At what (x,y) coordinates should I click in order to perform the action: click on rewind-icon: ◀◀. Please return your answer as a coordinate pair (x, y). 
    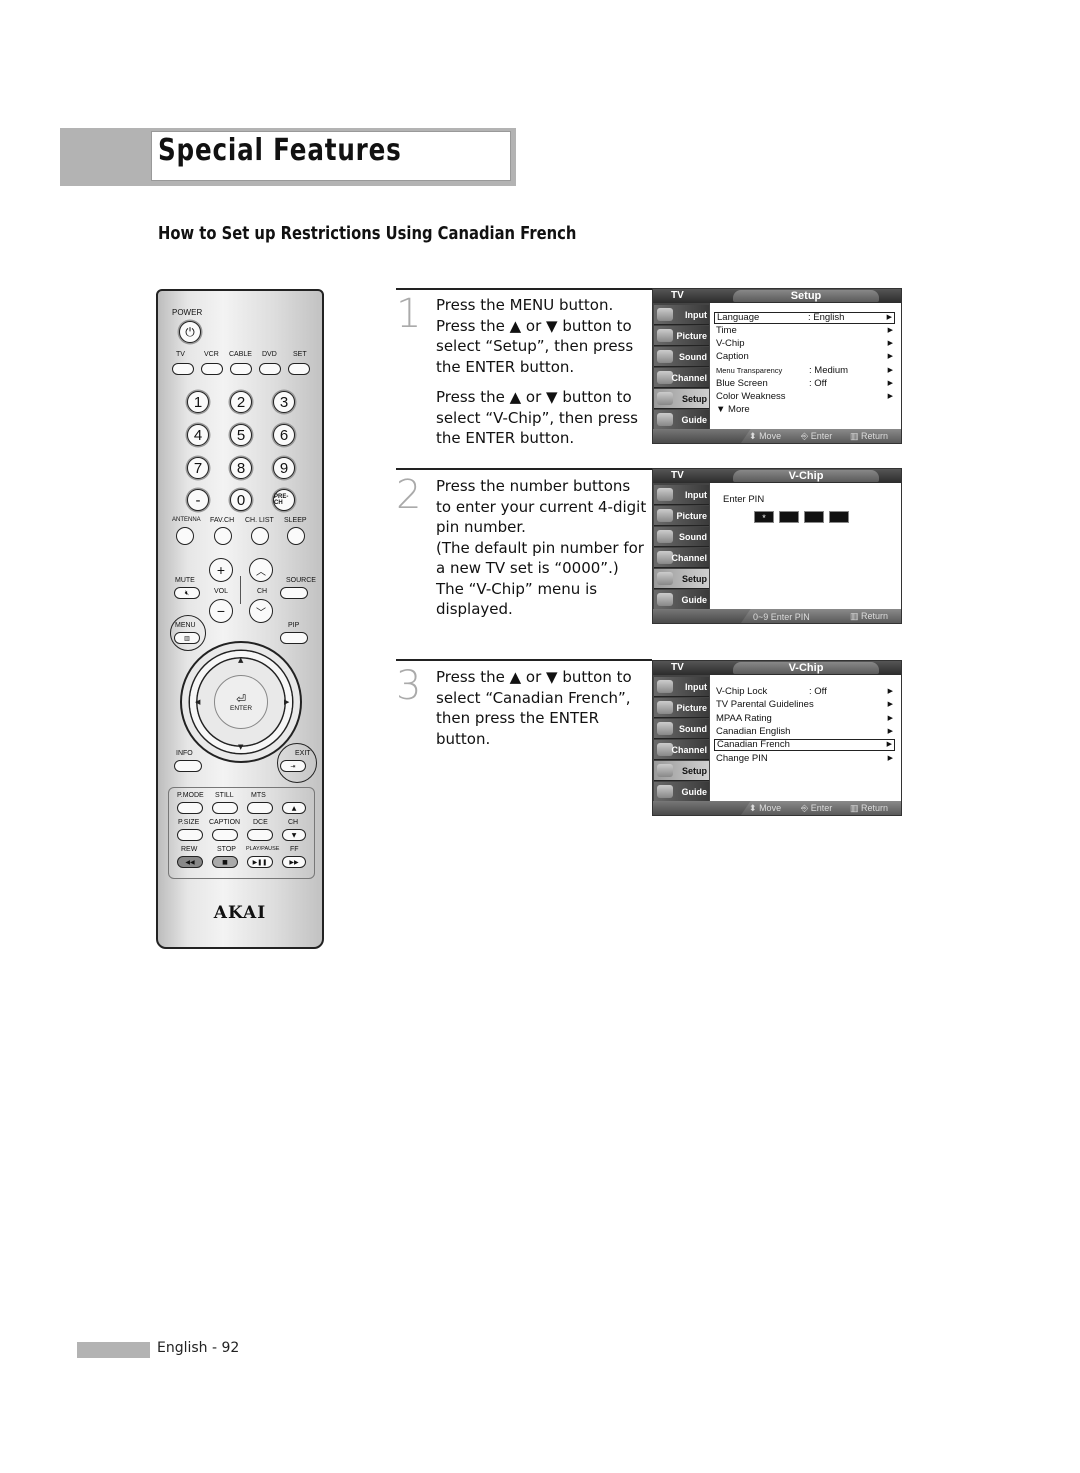
    Looking at the image, I should click on (190, 862).